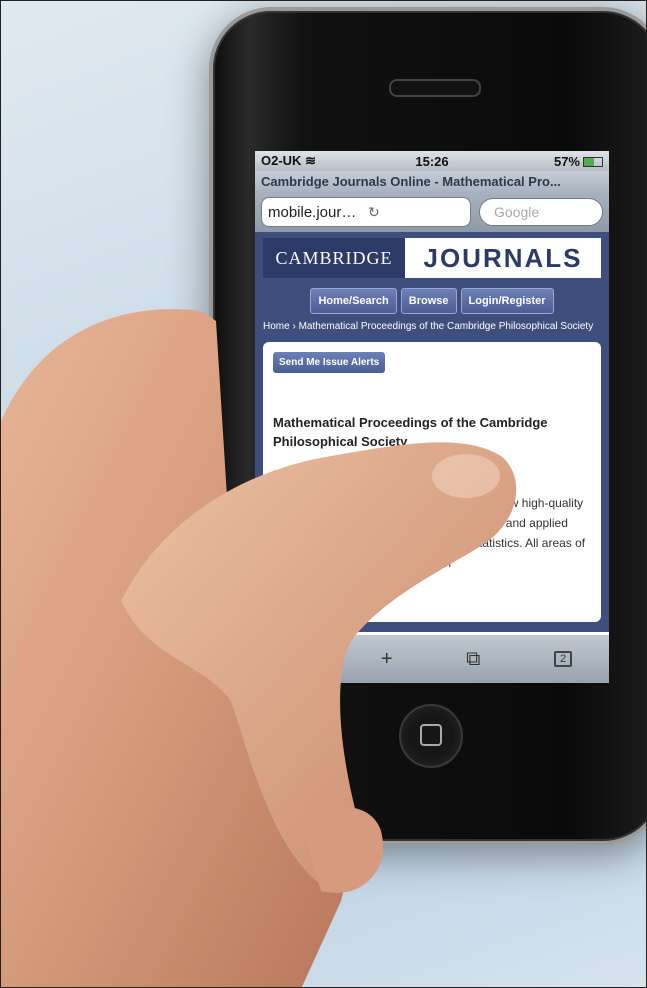  I want to click on search-field: Google, so click(541, 212).